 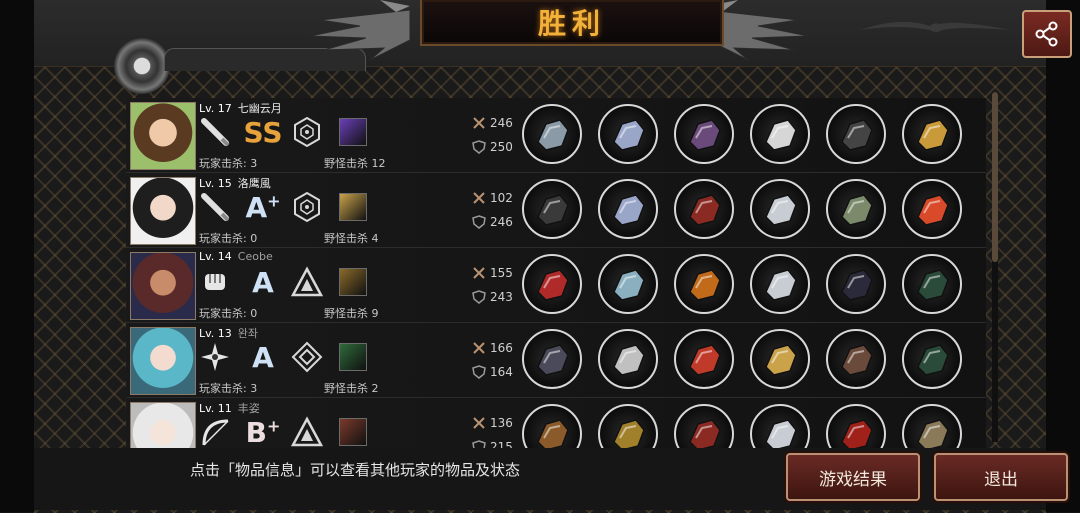 I want to click on game-result-button: 游戏结果, so click(x=853, y=477).